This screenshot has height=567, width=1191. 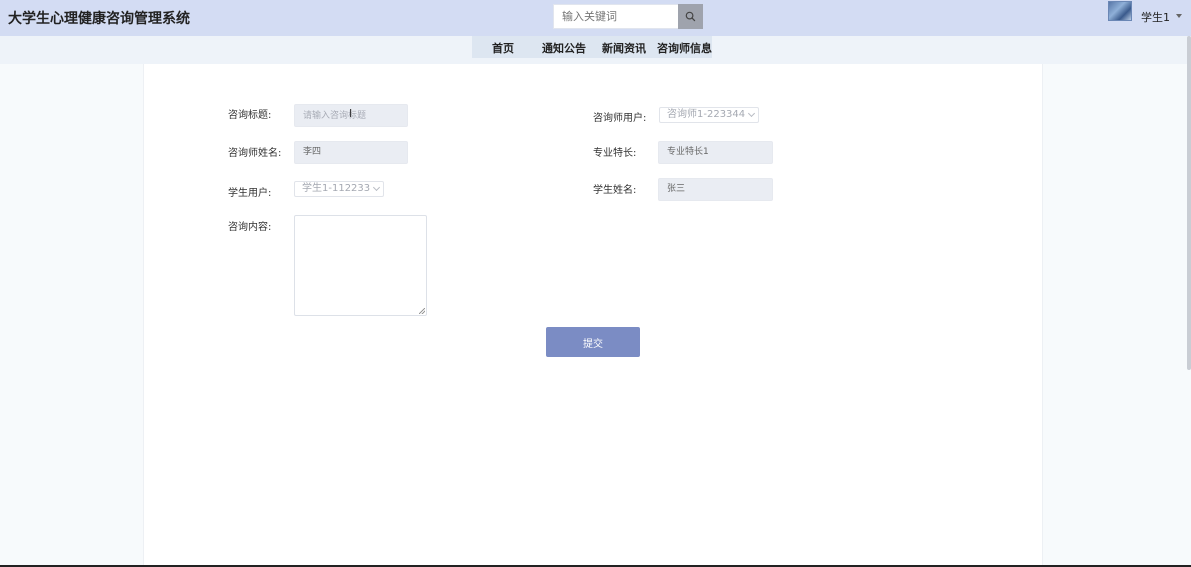 What do you see at coordinates (595, 50) in the screenshot?
I see `nav-bar: 首页 通知公告 新闻资讯 咨询师信息` at bounding box center [595, 50].